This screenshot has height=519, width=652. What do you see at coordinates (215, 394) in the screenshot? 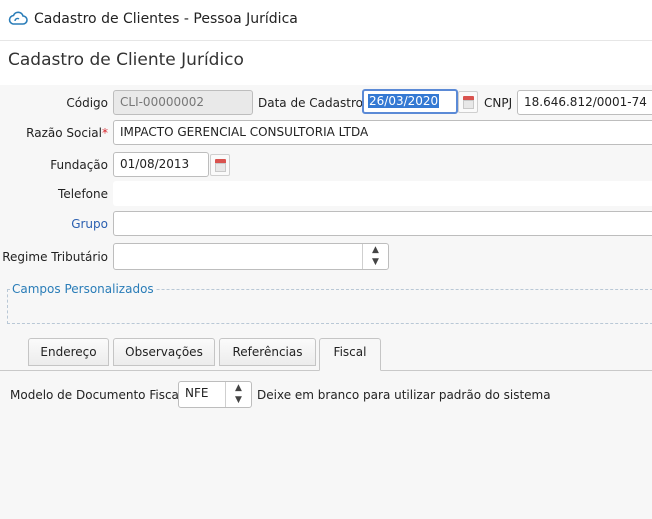
I see `modelo-documento-select: NFE ▲ ▼` at bounding box center [215, 394].